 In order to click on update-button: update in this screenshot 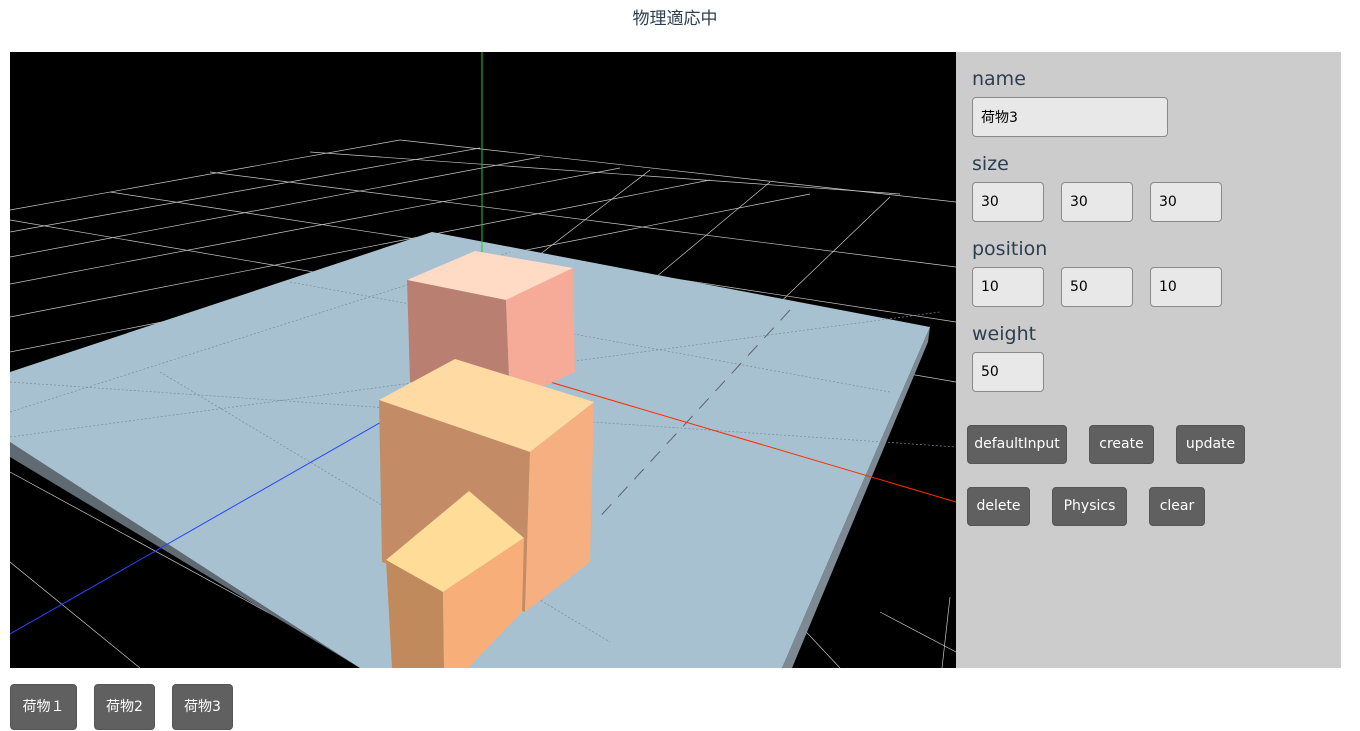, I will do `click(1210, 444)`.